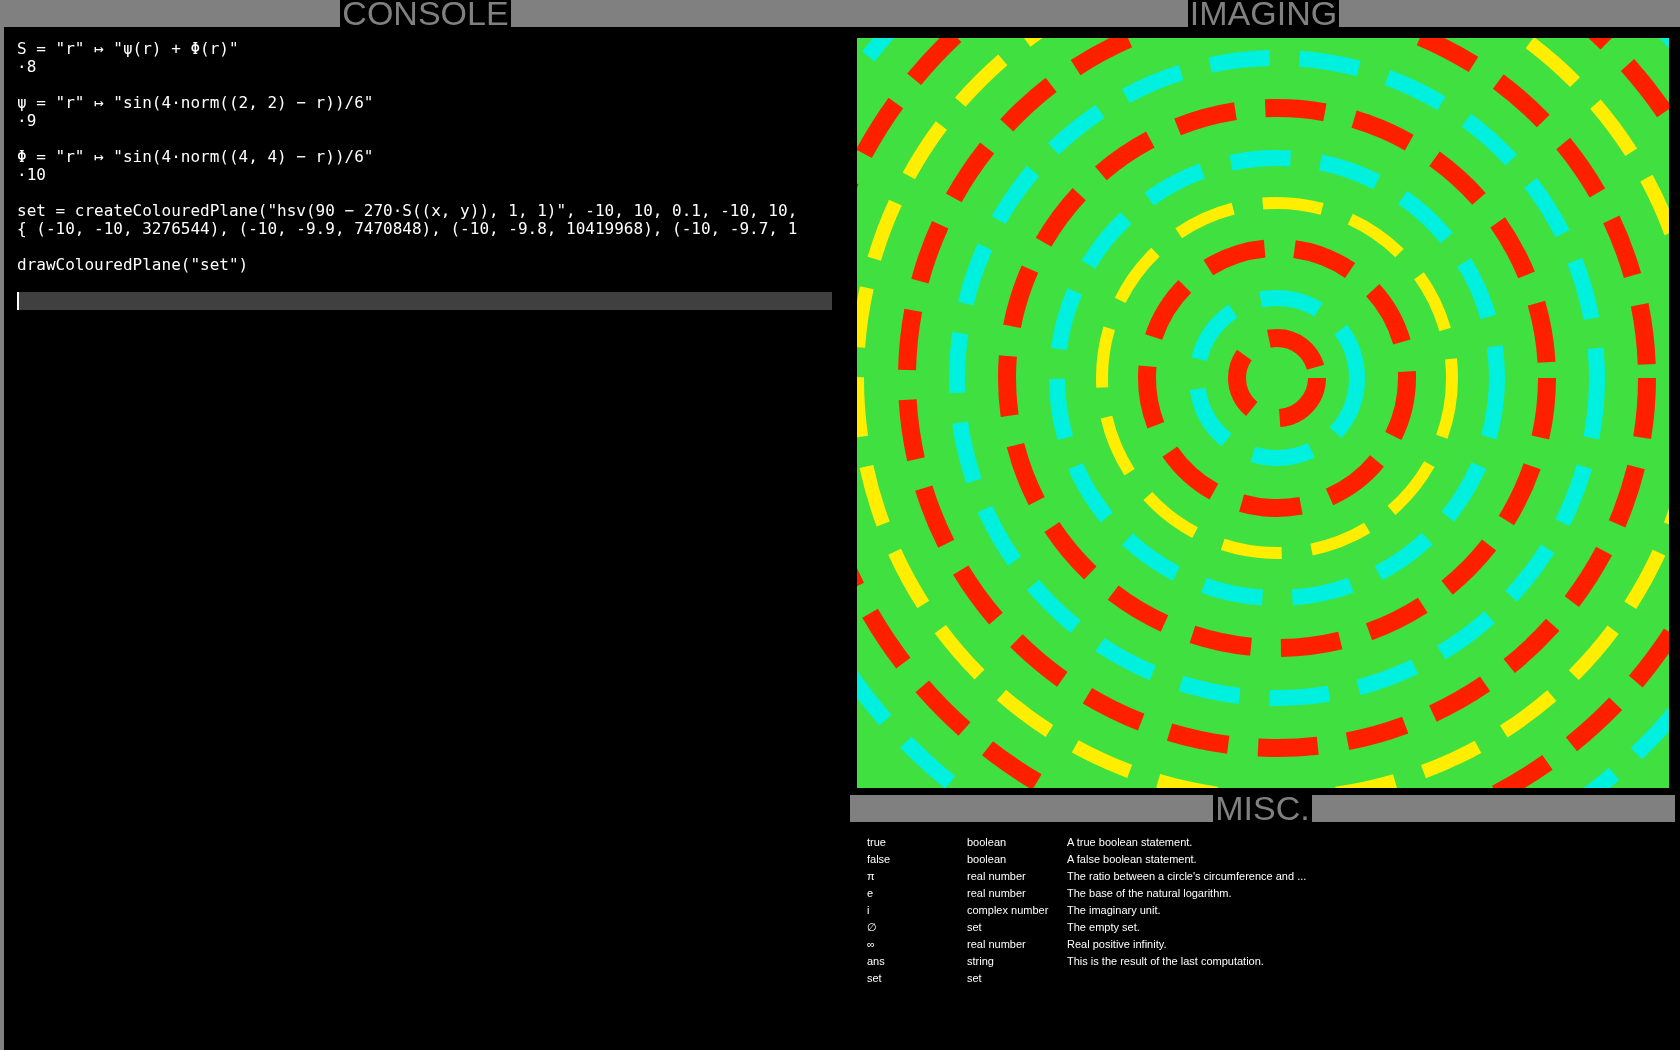 This screenshot has height=1050, width=1680. What do you see at coordinates (871, 877) in the screenshot?
I see `symbol-cell-text: π` at bounding box center [871, 877].